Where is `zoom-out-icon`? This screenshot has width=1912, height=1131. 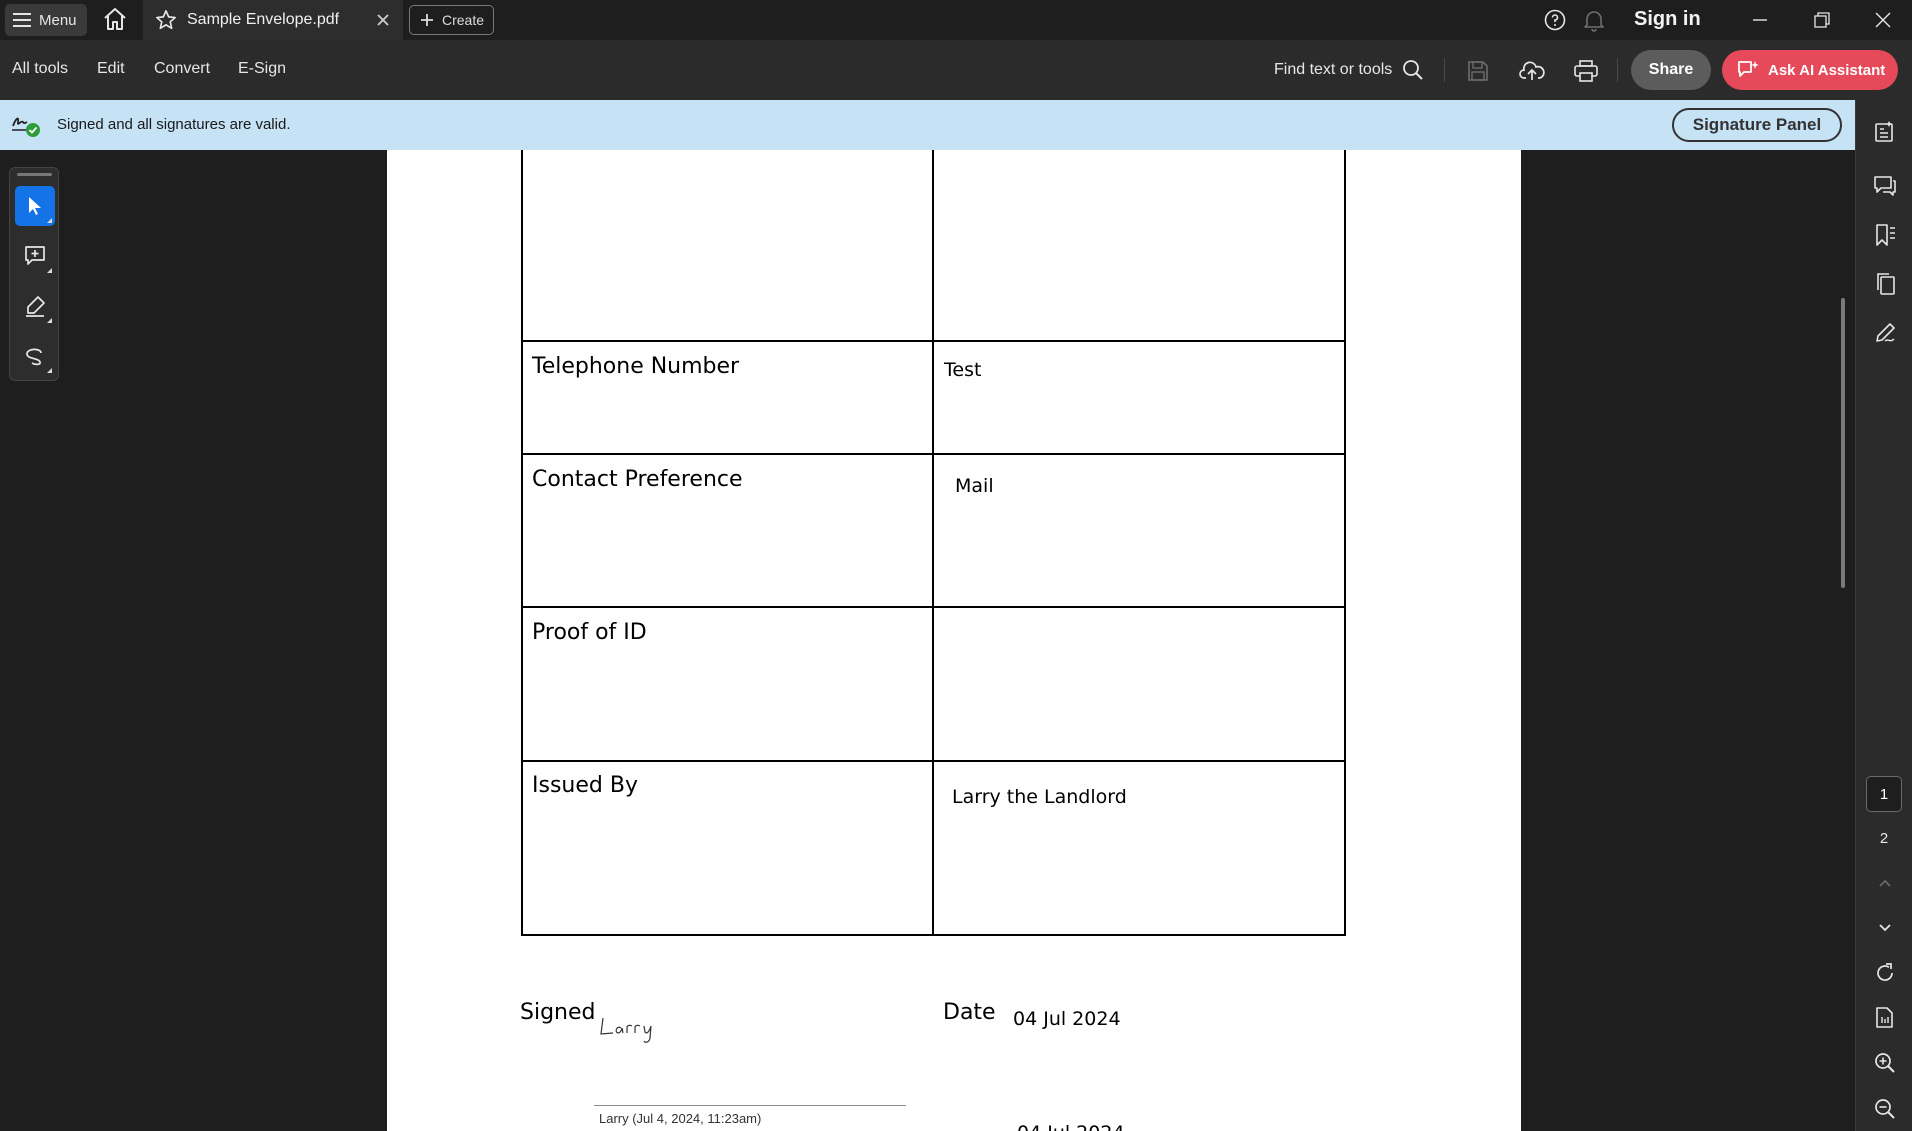 zoom-out-icon is located at coordinates (1885, 1109).